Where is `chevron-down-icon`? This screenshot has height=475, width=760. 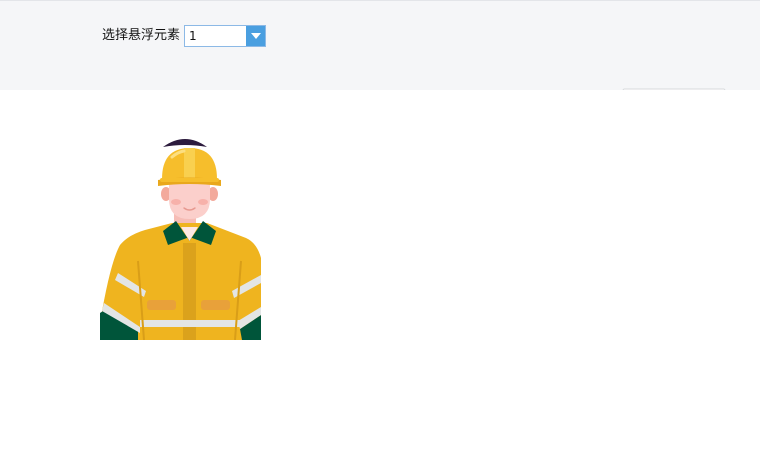 chevron-down-icon is located at coordinates (256, 36).